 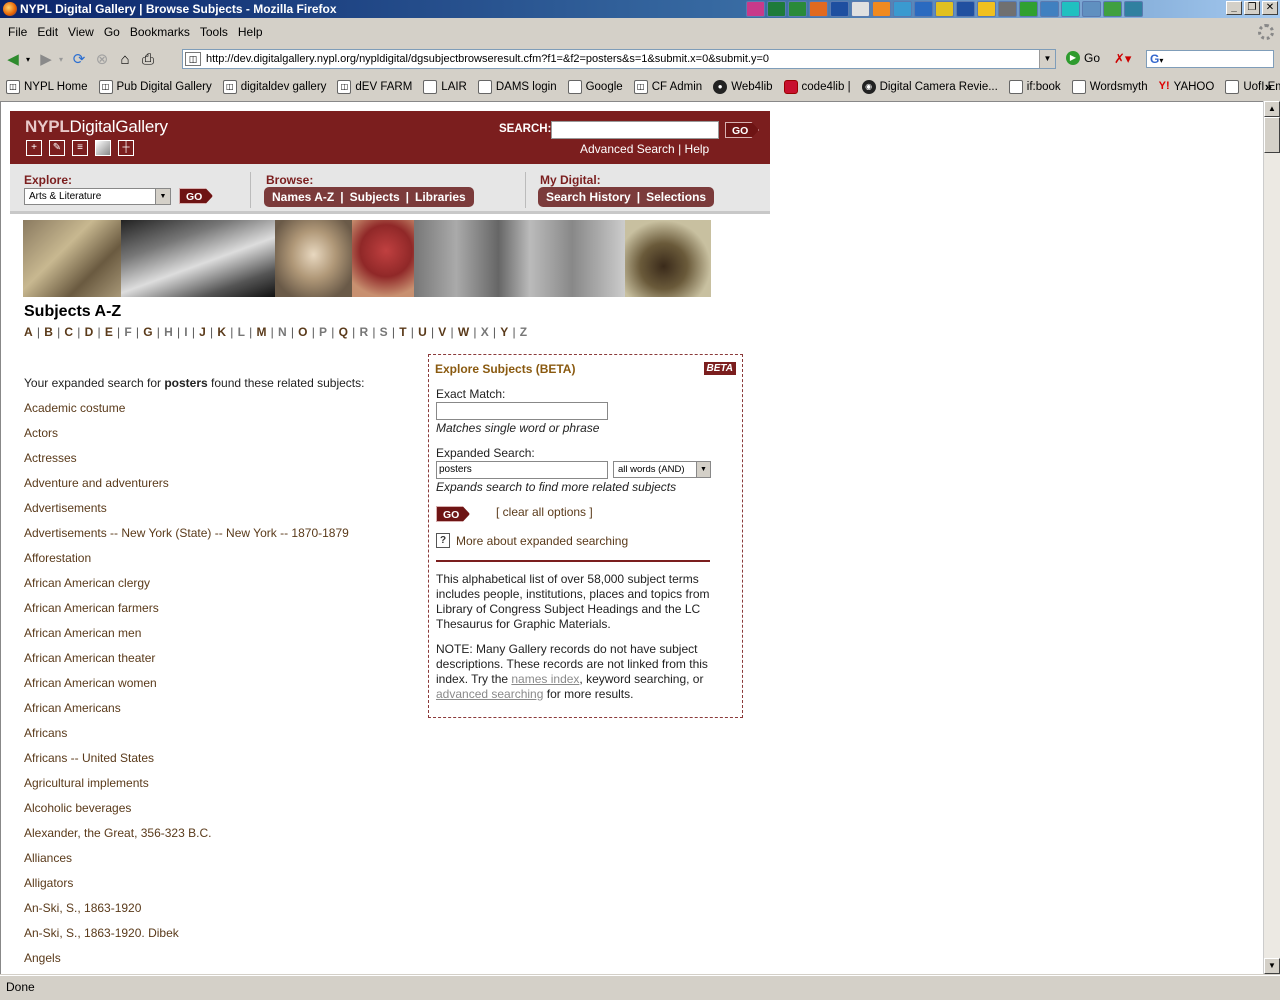 I want to click on letter-link: R, so click(x=363, y=332).